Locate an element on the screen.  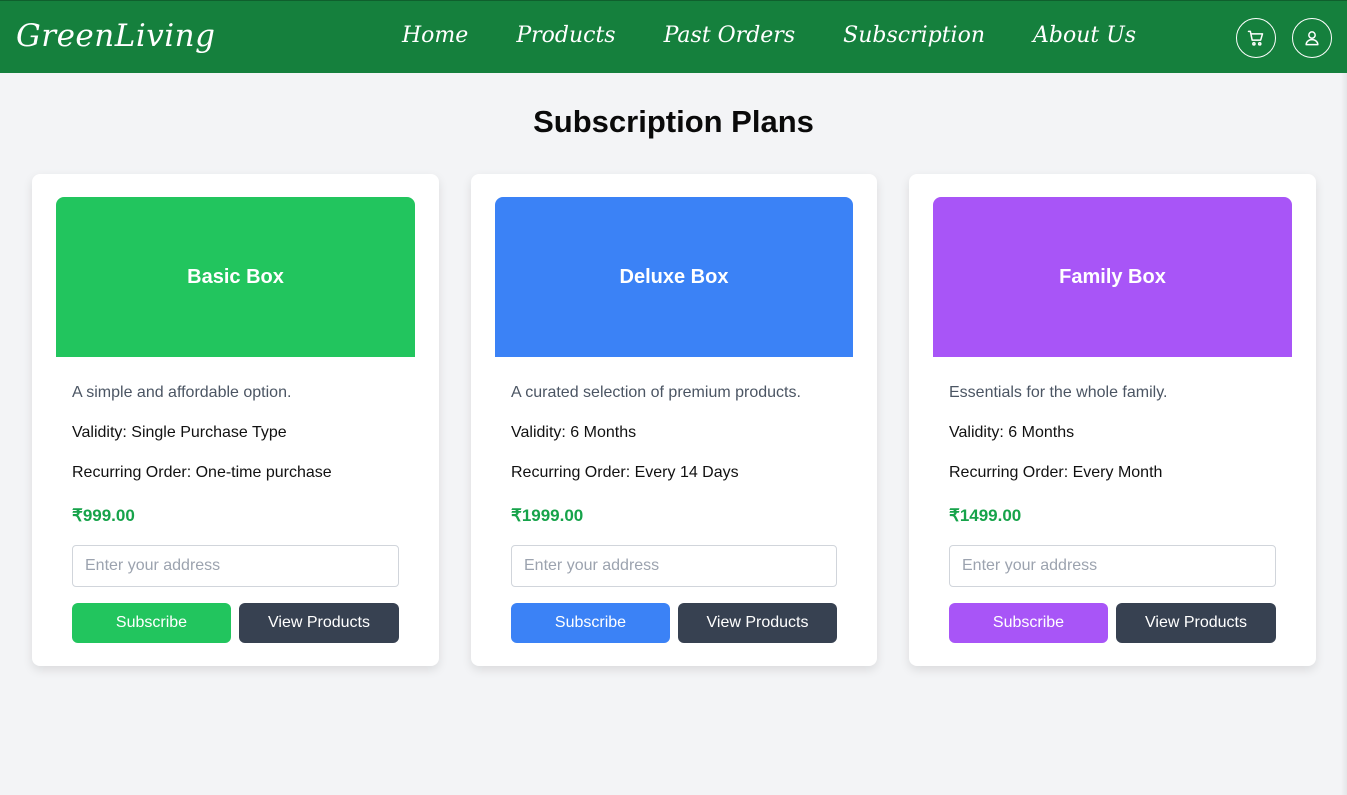
nav-past-orders: Past Orders is located at coordinates (730, 35).